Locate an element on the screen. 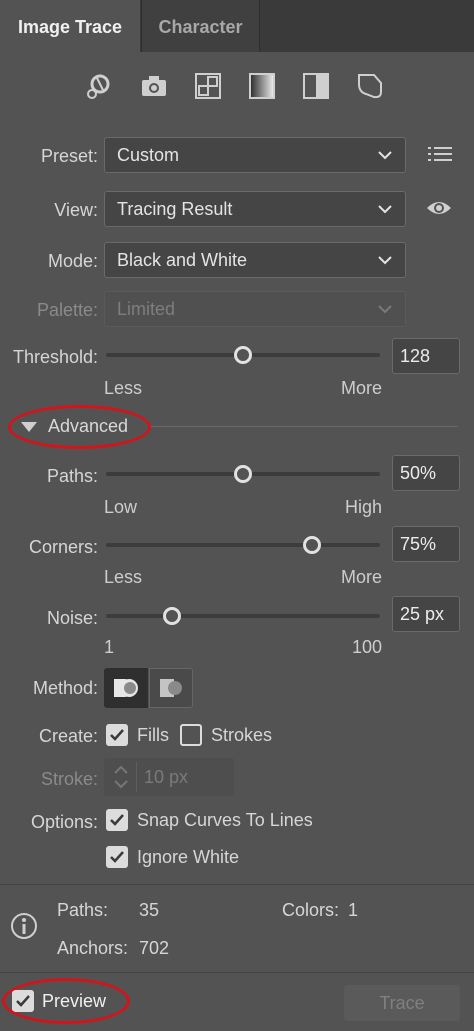 The image size is (474, 1031). method-abutting-button is located at coordinates (126, 688).